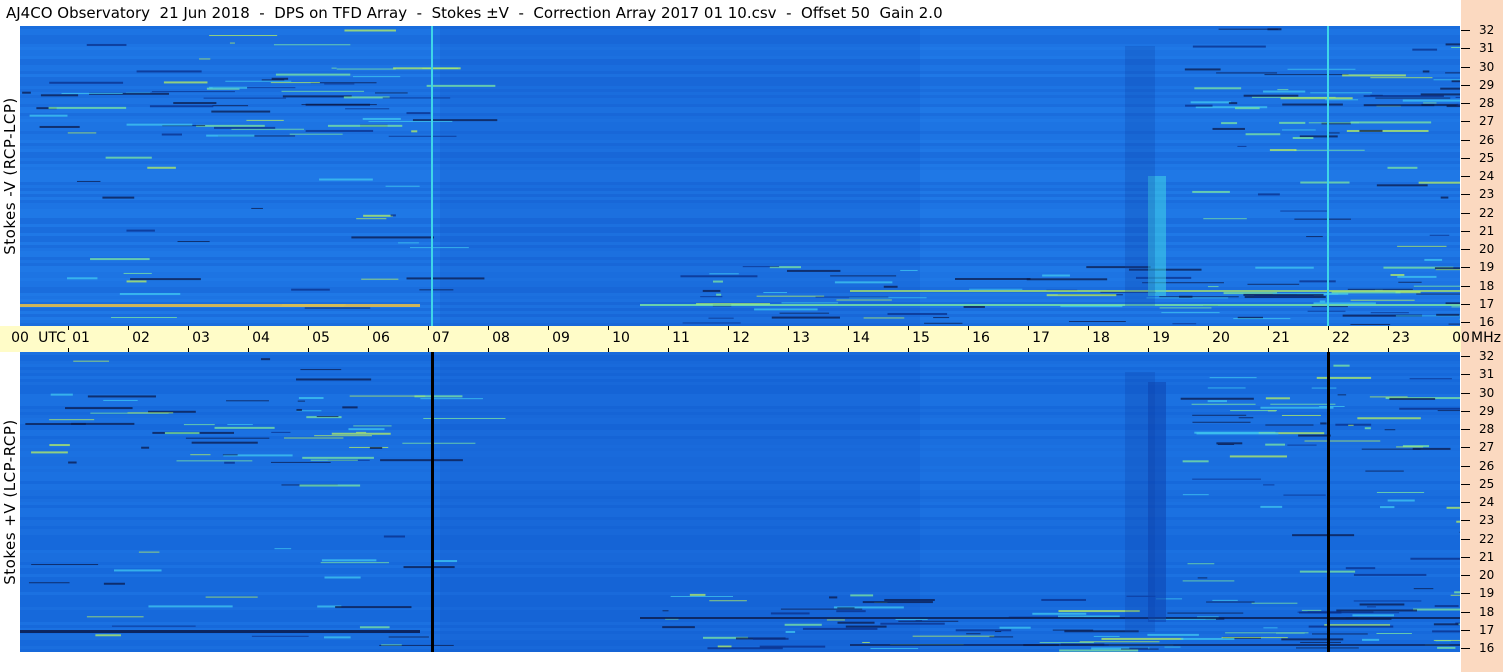  Describe the element at coordinates (1101, 338) in the screenshot. I see `hour-tick-label: 18` at that location.